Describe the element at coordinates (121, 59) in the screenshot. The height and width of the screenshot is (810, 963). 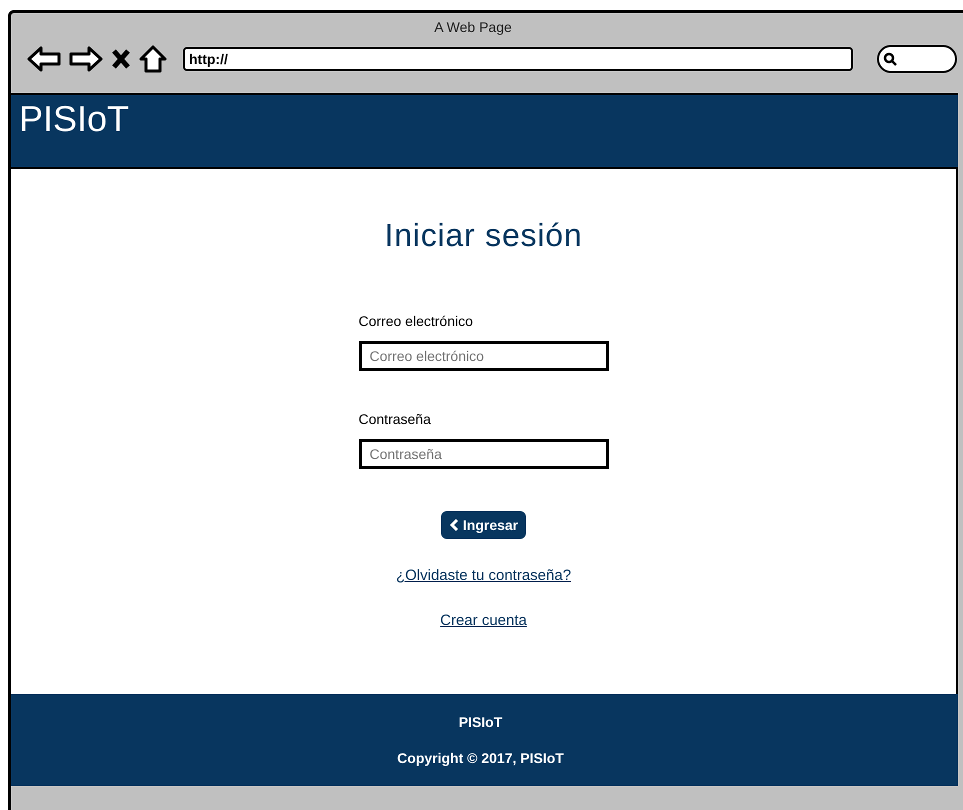
I see `close-icon` at that location.